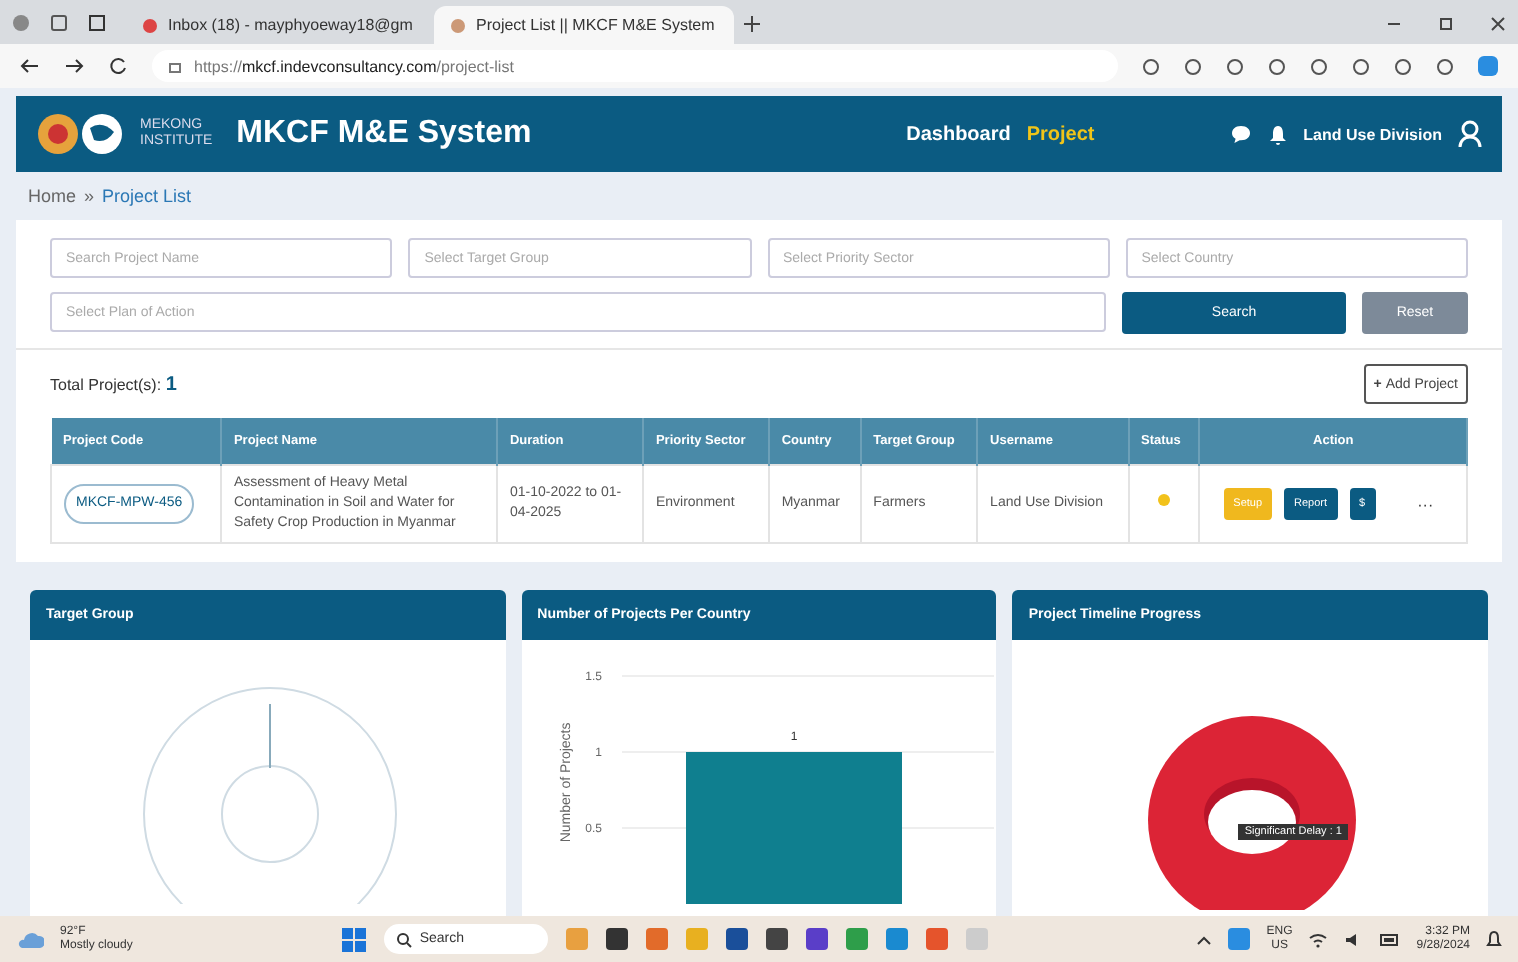 This screenshot has width=1518, height=962. What do you see at coordinates (403, 939) in the screenshot?
I see `search-icon` at bounding box center [403, 939].